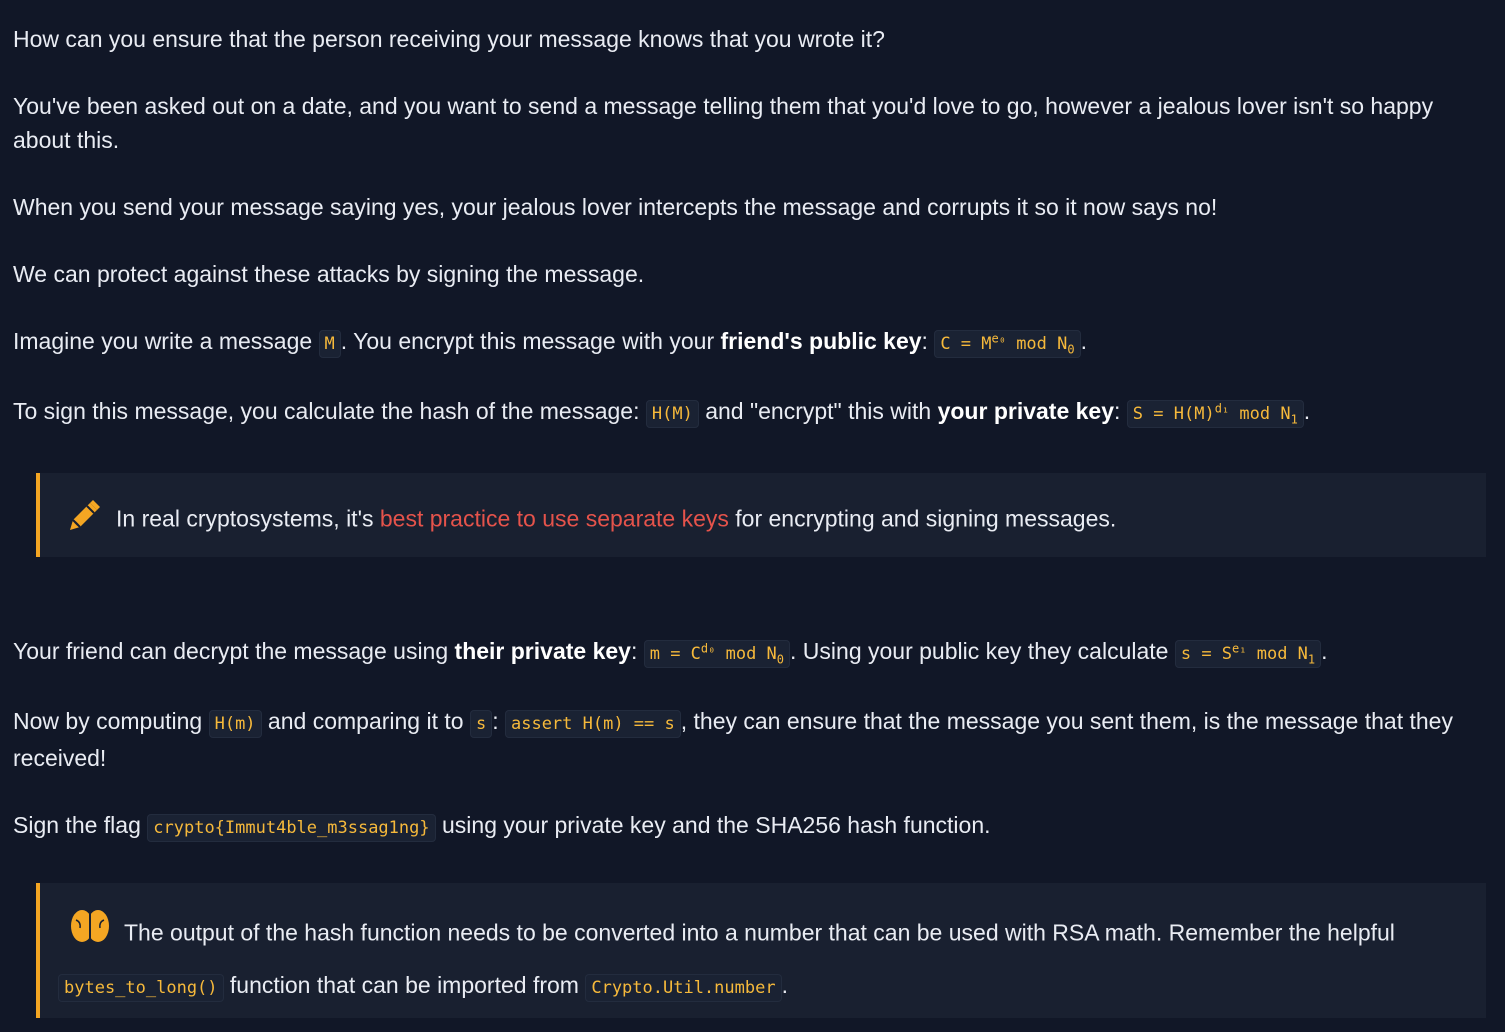 The width and height of the screenshot is (1505, 1032). What do you see at coordinates (717, 654) in the screenshot?
I see `inline-code-decryption-formula: m = Cd₀ mod N0` at bounding box center [717, 654].